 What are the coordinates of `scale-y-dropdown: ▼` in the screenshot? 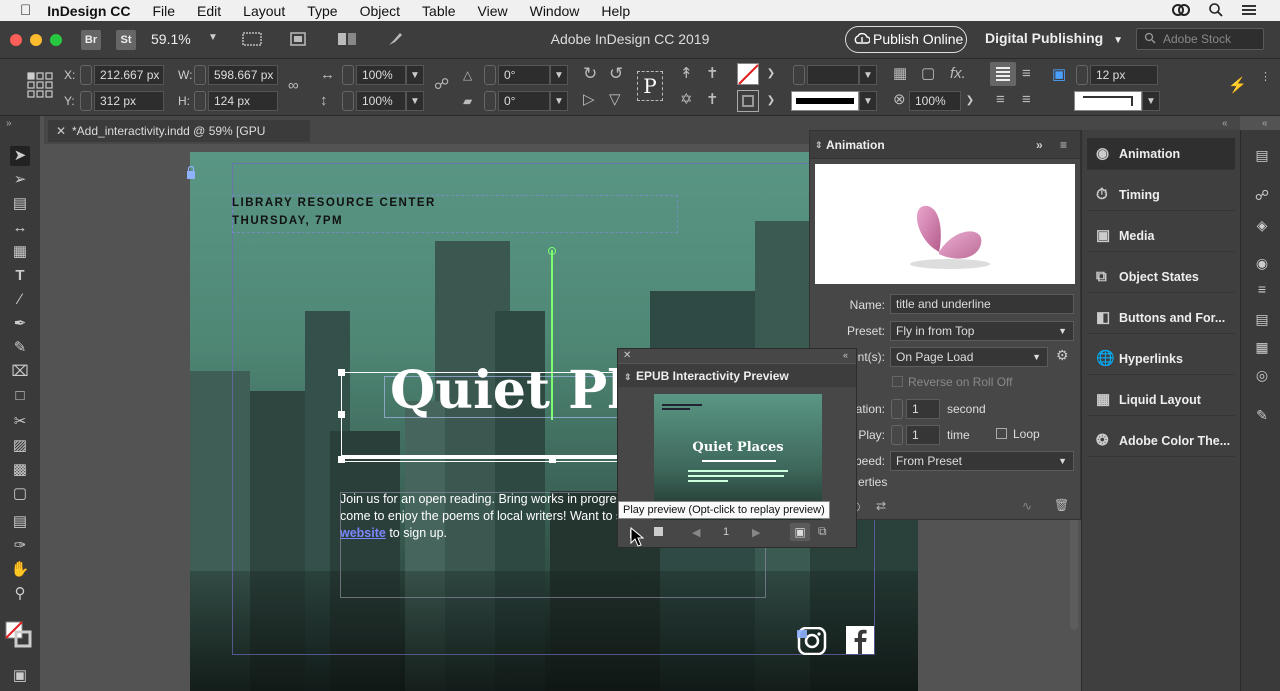 It's located at (415, 101).